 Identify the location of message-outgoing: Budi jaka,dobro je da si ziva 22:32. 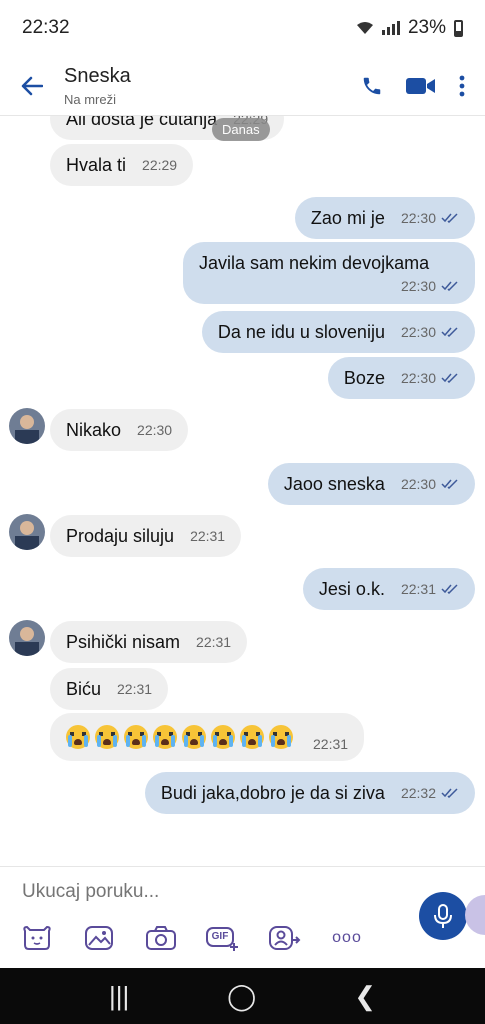
(309, 793).